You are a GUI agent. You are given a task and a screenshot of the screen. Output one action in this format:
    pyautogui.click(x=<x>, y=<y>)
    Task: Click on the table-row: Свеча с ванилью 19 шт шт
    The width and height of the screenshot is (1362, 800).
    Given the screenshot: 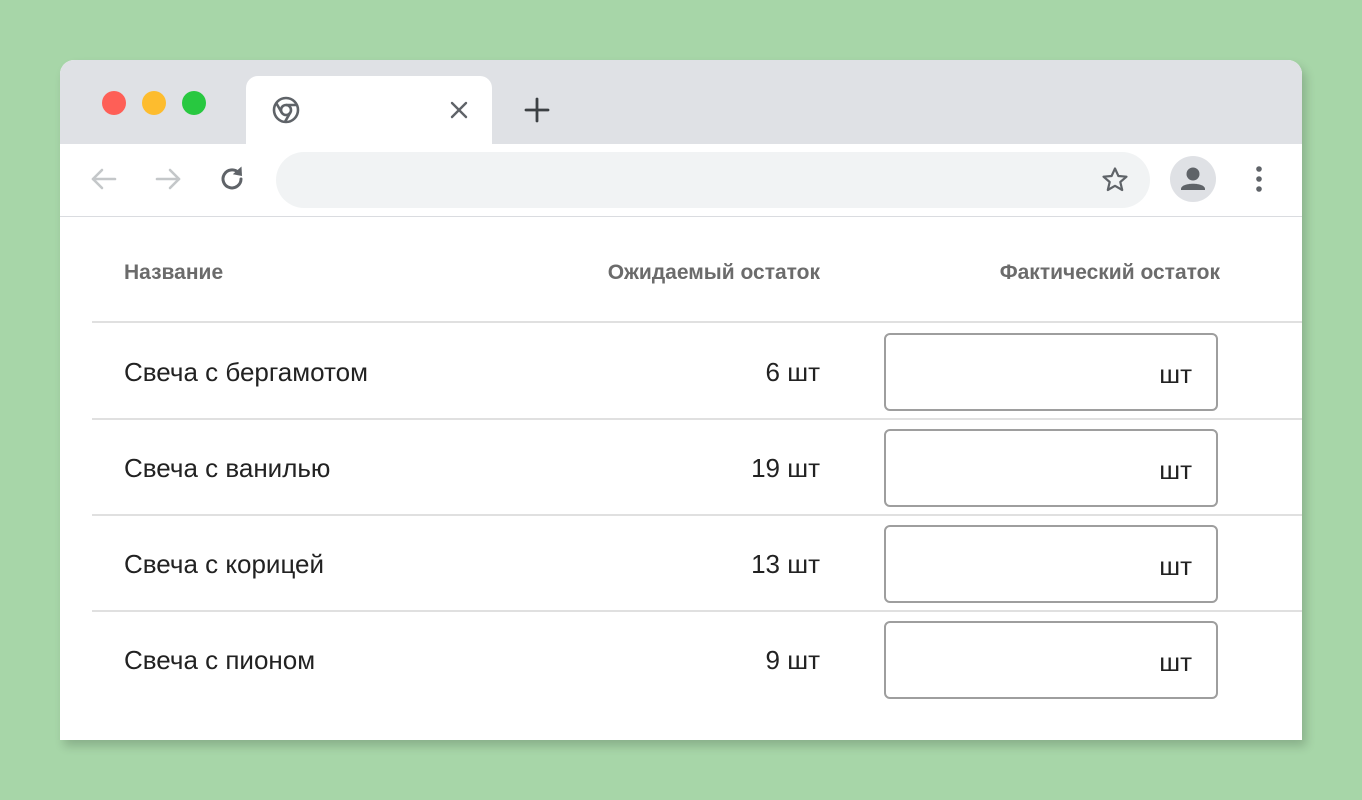 What is the action you would take?
    pyautogui.click(x=697, y=467)
    